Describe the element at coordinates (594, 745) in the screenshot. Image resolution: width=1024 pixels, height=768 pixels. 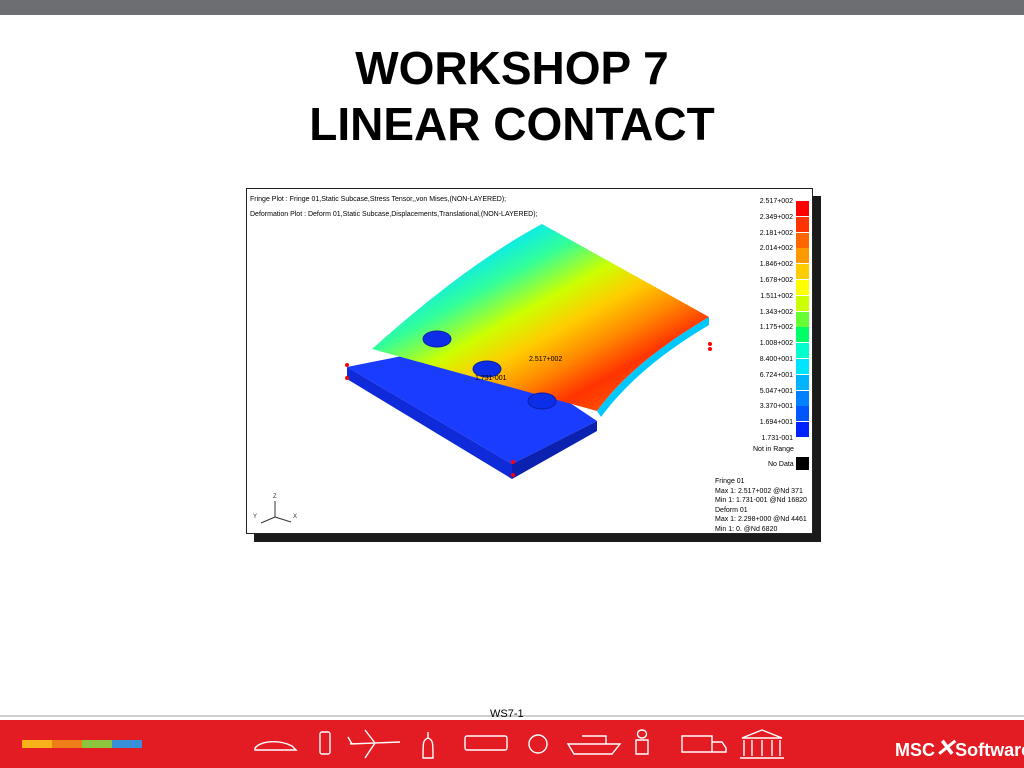
I see `ship-icon` at that location.